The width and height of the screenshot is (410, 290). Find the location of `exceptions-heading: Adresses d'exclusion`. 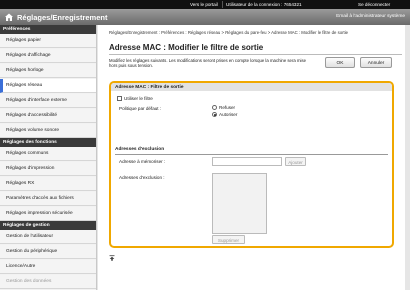

exceptions-heading: Adresses d'exclusion is located at coordinates (140, 149).